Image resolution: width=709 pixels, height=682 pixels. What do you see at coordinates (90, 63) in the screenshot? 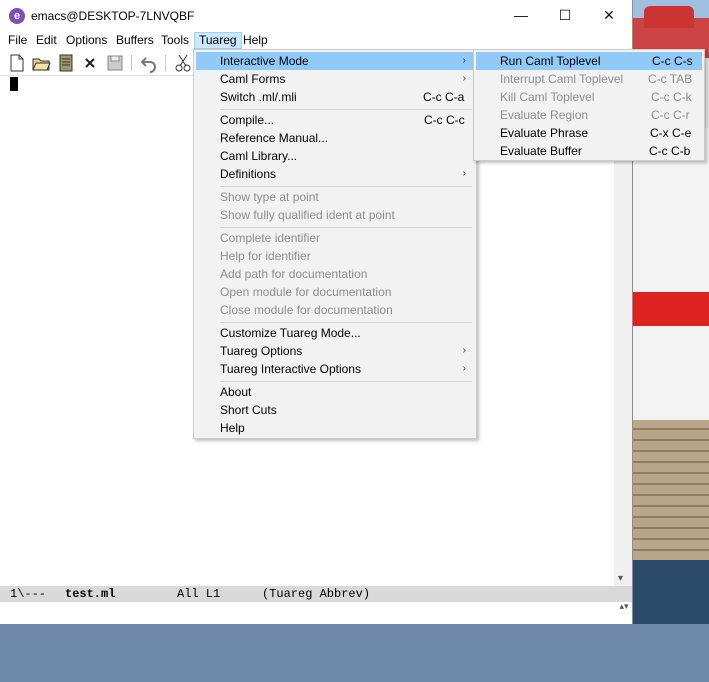
I see `close-buffer-icon` at bounding box center [90, 63].